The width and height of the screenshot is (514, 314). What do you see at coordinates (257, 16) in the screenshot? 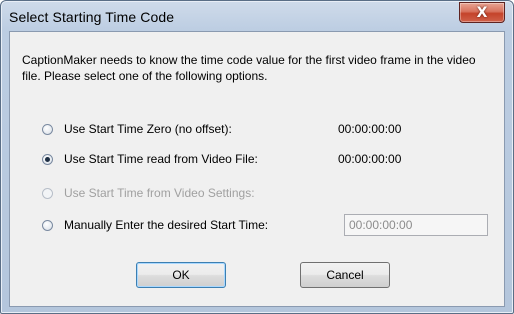
I see `title-bar: Select Starting Time Code X` at bounding box center [257, 16].